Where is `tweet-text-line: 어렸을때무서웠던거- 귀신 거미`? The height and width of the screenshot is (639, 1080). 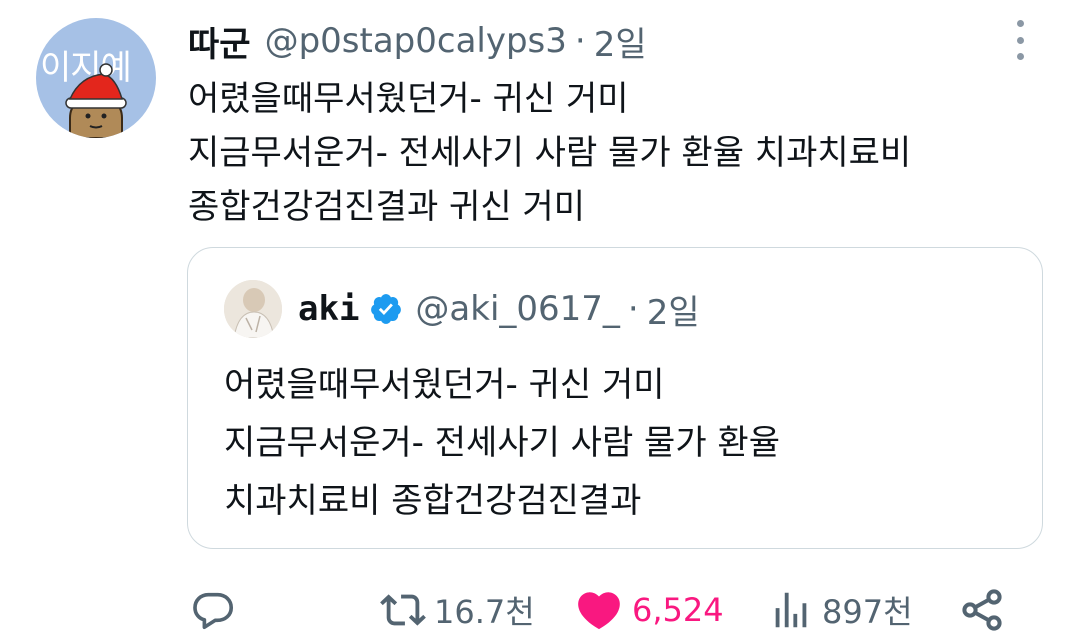 tweet-text-line: 어렸을때무서웠던거- 귀신 거미 is located at coordinates (408, 99).